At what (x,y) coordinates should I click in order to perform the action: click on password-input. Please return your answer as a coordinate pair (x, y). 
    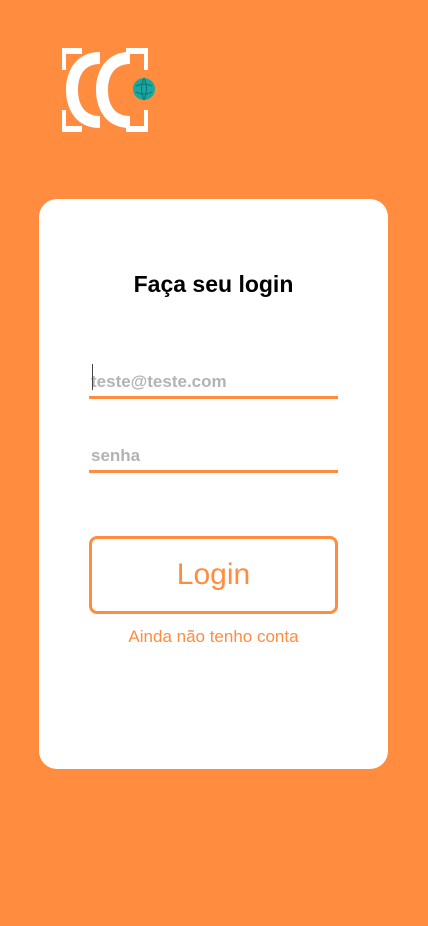
    Looking at the image, I should click on (213, 453).